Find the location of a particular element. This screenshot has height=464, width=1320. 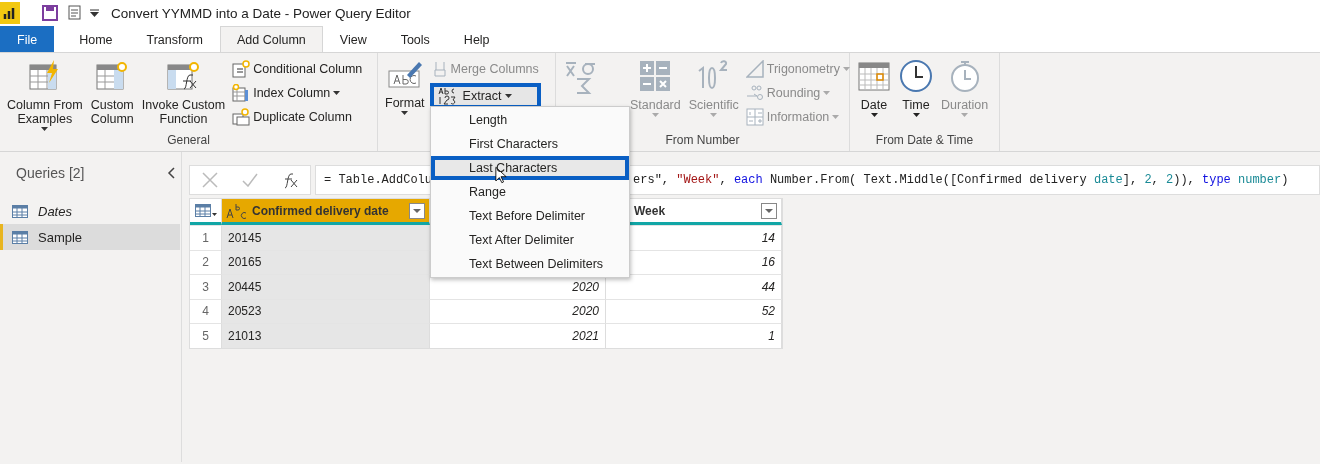

formula-text: ers", "Week", each Number.From( Text.Middle([Confirmed delivery date], 2, 2)), type number) is located at coordinates (961, 180).